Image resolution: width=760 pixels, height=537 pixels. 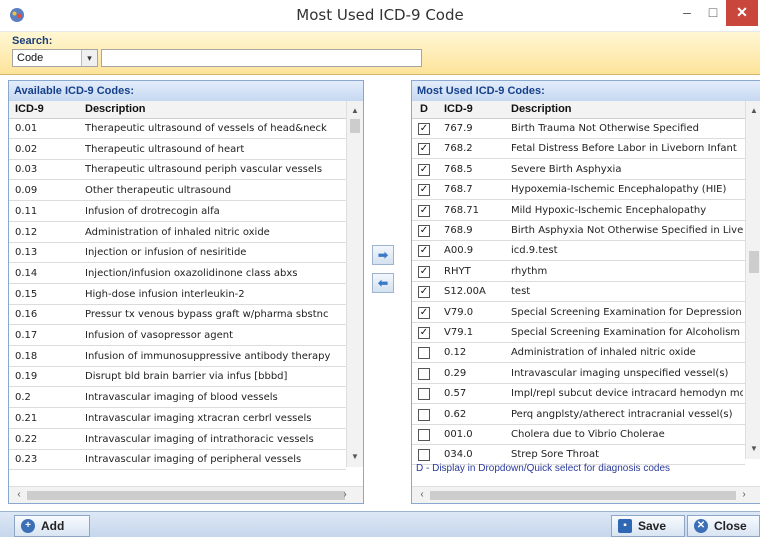 What do you see at coordinates (26, 253) in the screenshot?
I see `icd9-code: 0.13` at bounding box center [26, 253].